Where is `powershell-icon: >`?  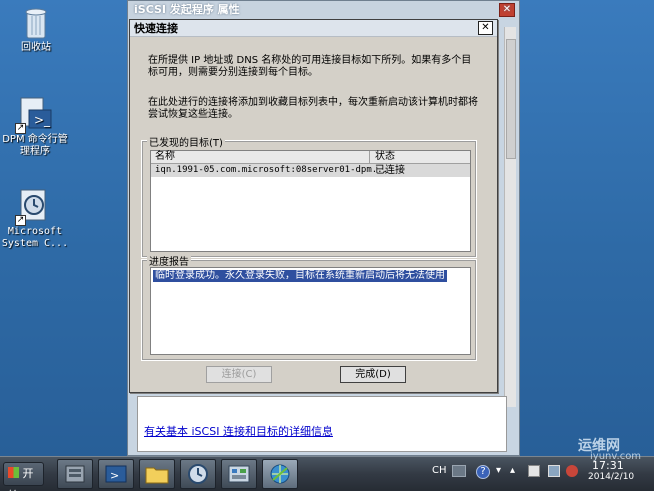 powershell-icon: > is located at coordinates (116, 474).